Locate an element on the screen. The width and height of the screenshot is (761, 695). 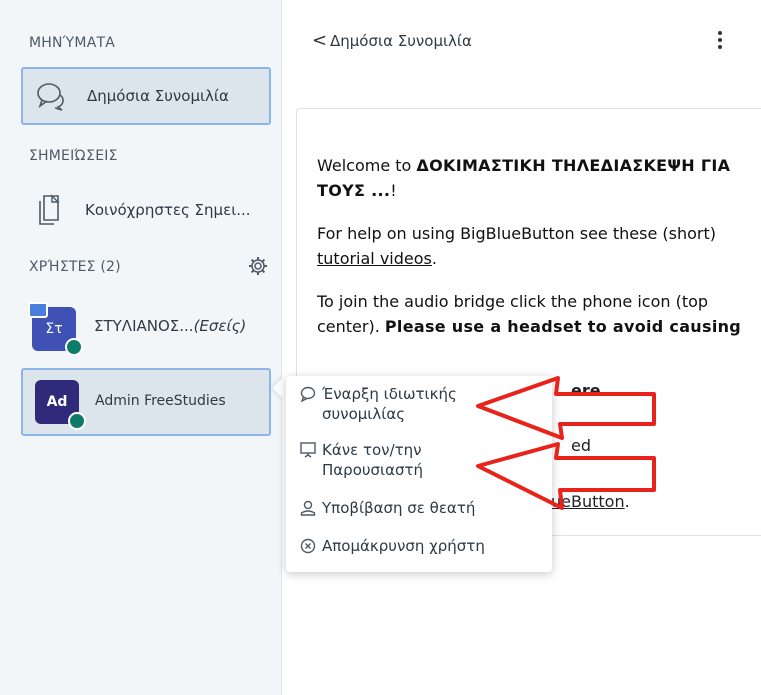
welcome-prefix: Welcome to is located at coordinates (367, 165).